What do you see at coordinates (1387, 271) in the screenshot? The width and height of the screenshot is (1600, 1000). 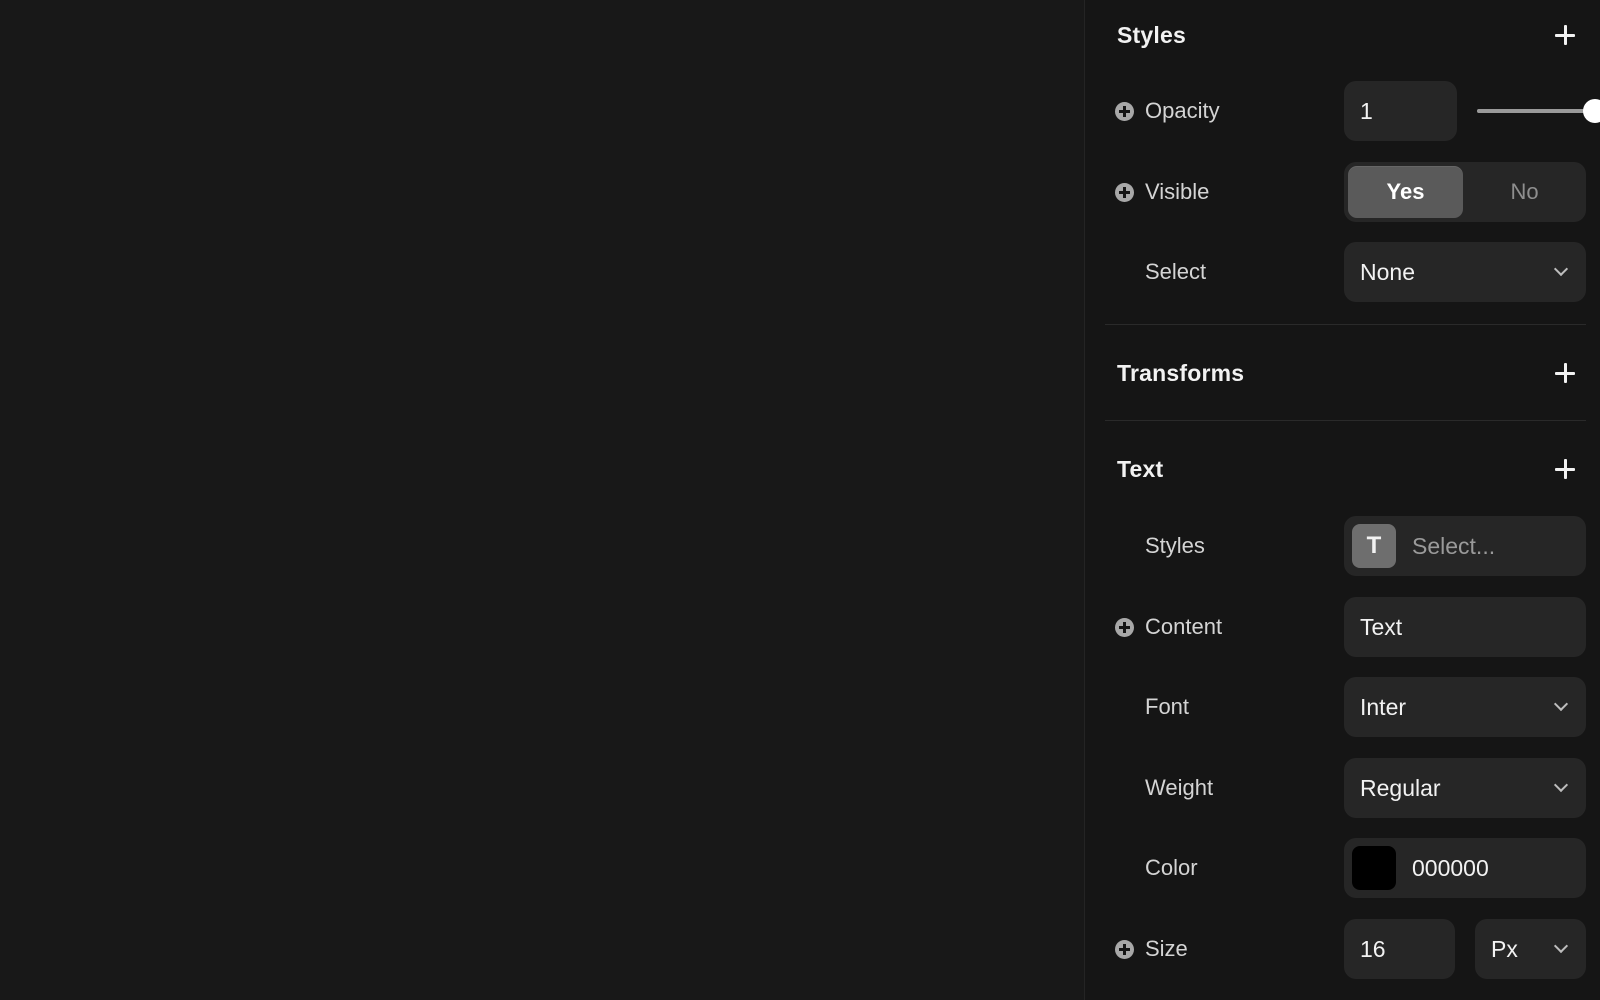 I see `select-value: None` at bounding box center [1387, 271].